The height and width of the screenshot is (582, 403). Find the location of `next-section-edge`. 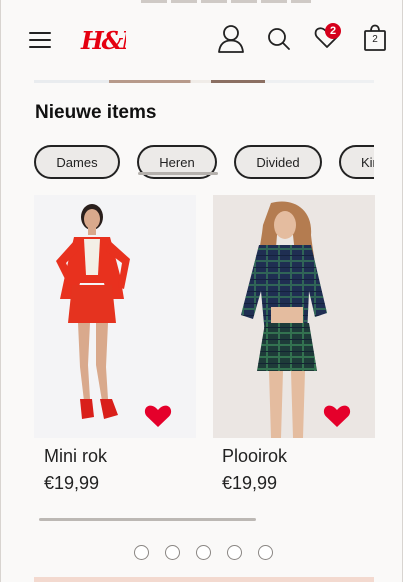

next-section-edge is located at coordinates (204, 579).